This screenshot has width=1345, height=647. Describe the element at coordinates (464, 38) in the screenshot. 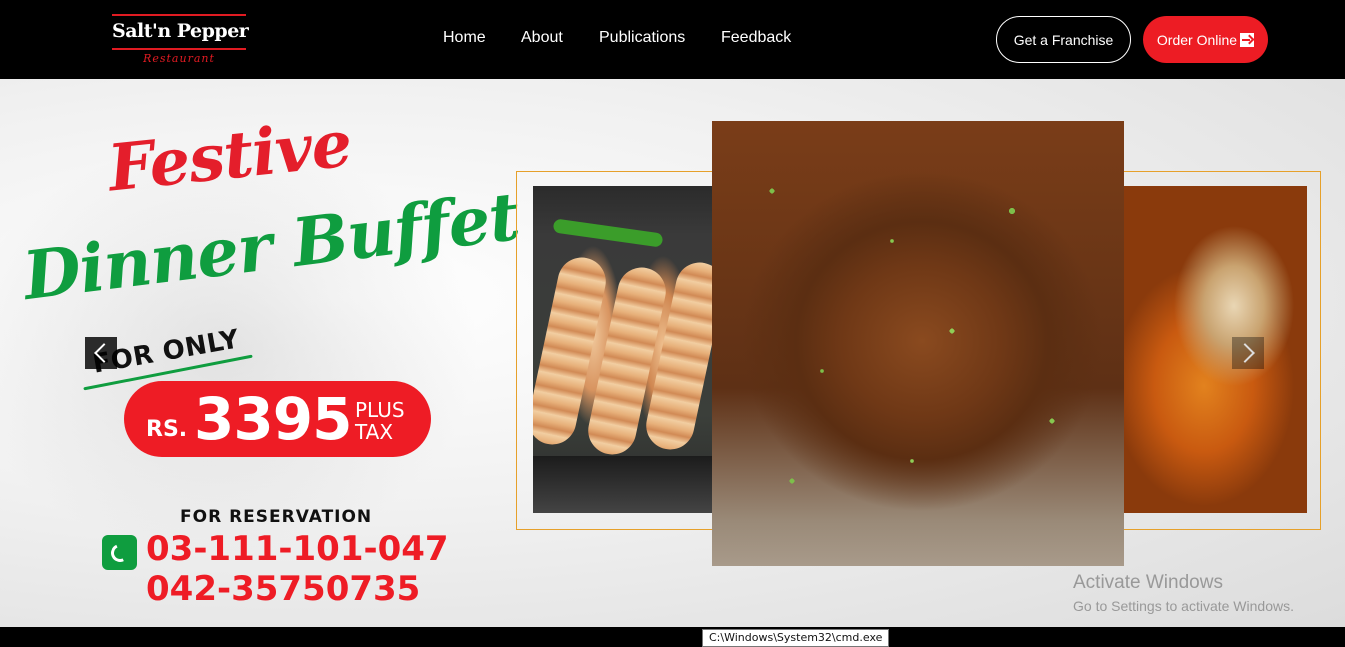

I see `nav-home-link: Home` at that location.